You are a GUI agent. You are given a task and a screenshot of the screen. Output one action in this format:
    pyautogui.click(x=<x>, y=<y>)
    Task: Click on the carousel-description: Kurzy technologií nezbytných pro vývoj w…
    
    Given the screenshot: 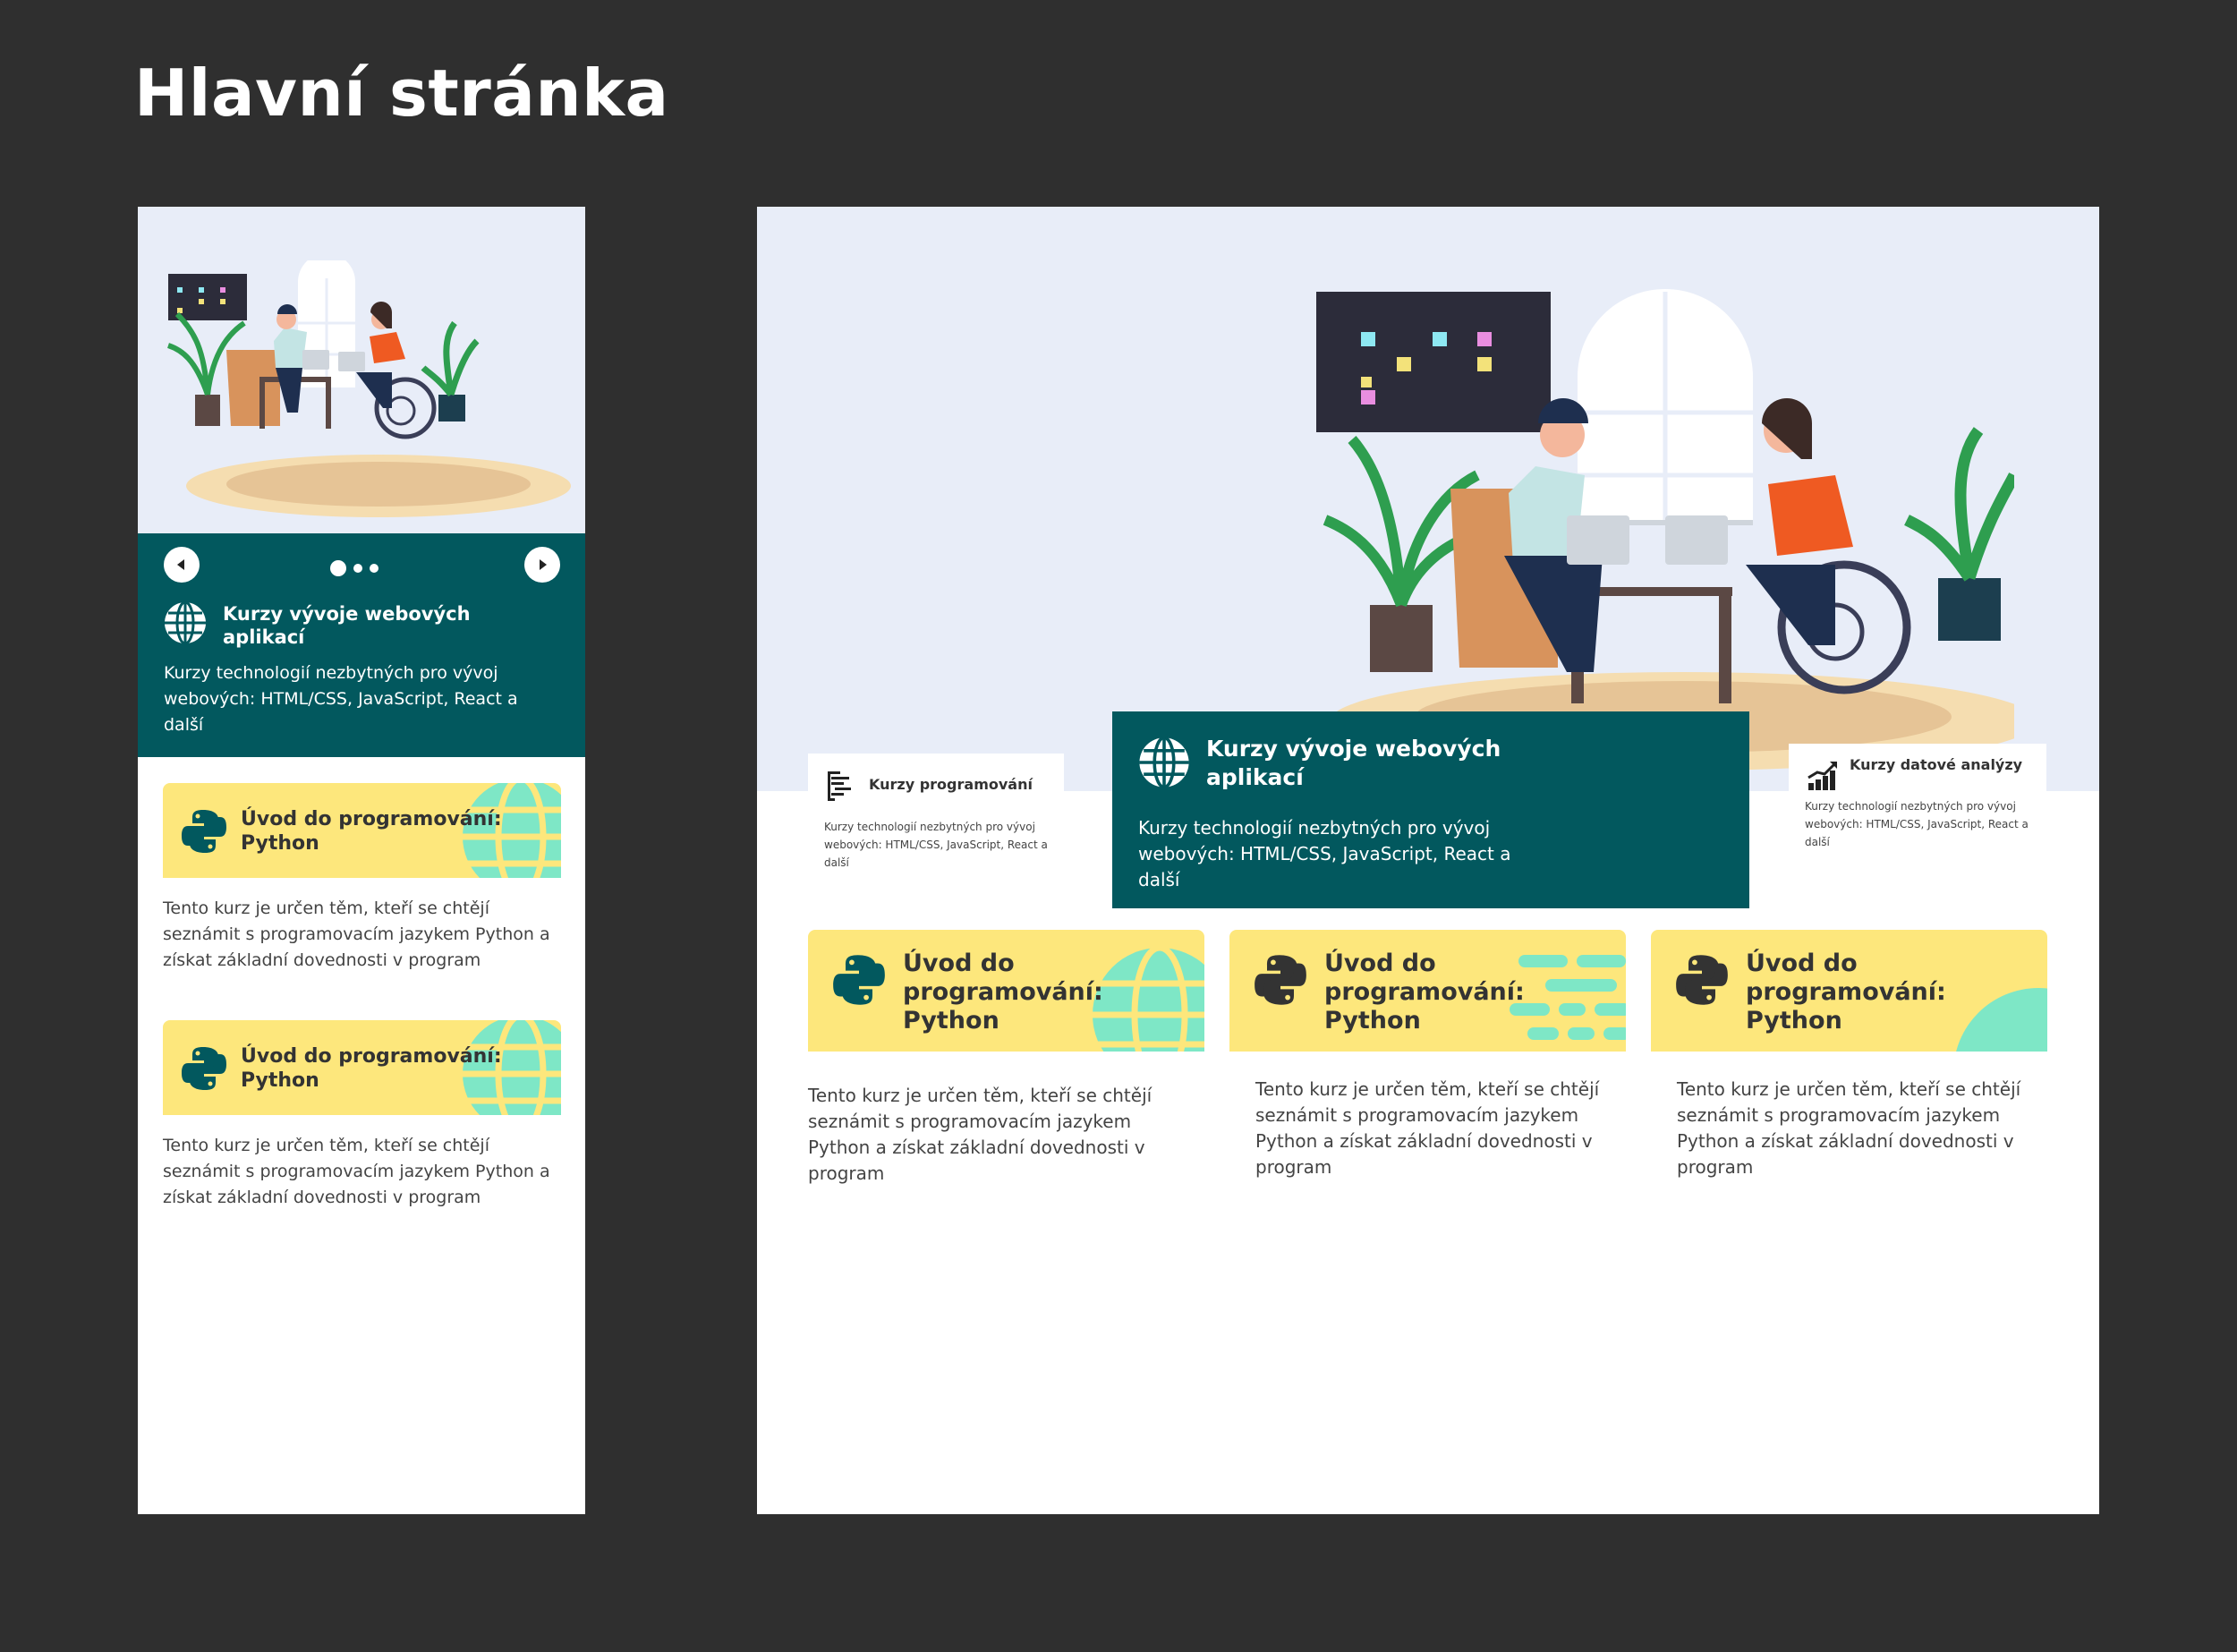 What is the action you would take?
    pyautogui.click(x=341, y=699)
    